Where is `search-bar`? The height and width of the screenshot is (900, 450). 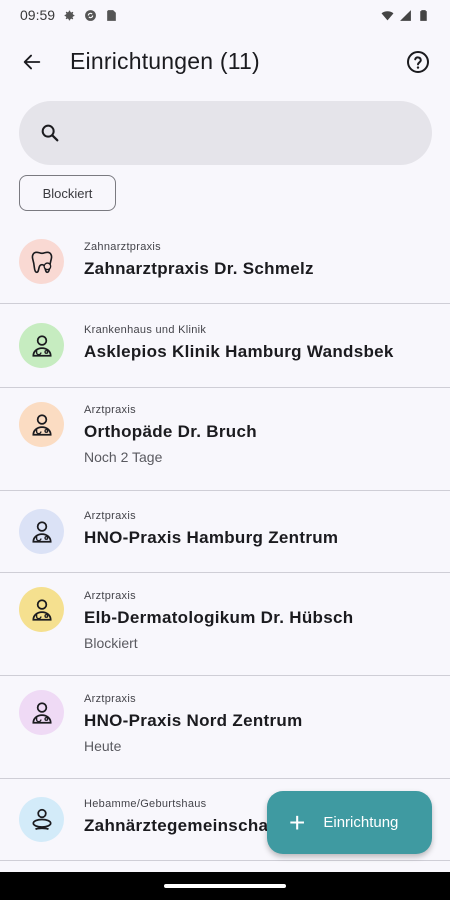
search-bar is located at coordinates (225, 133).